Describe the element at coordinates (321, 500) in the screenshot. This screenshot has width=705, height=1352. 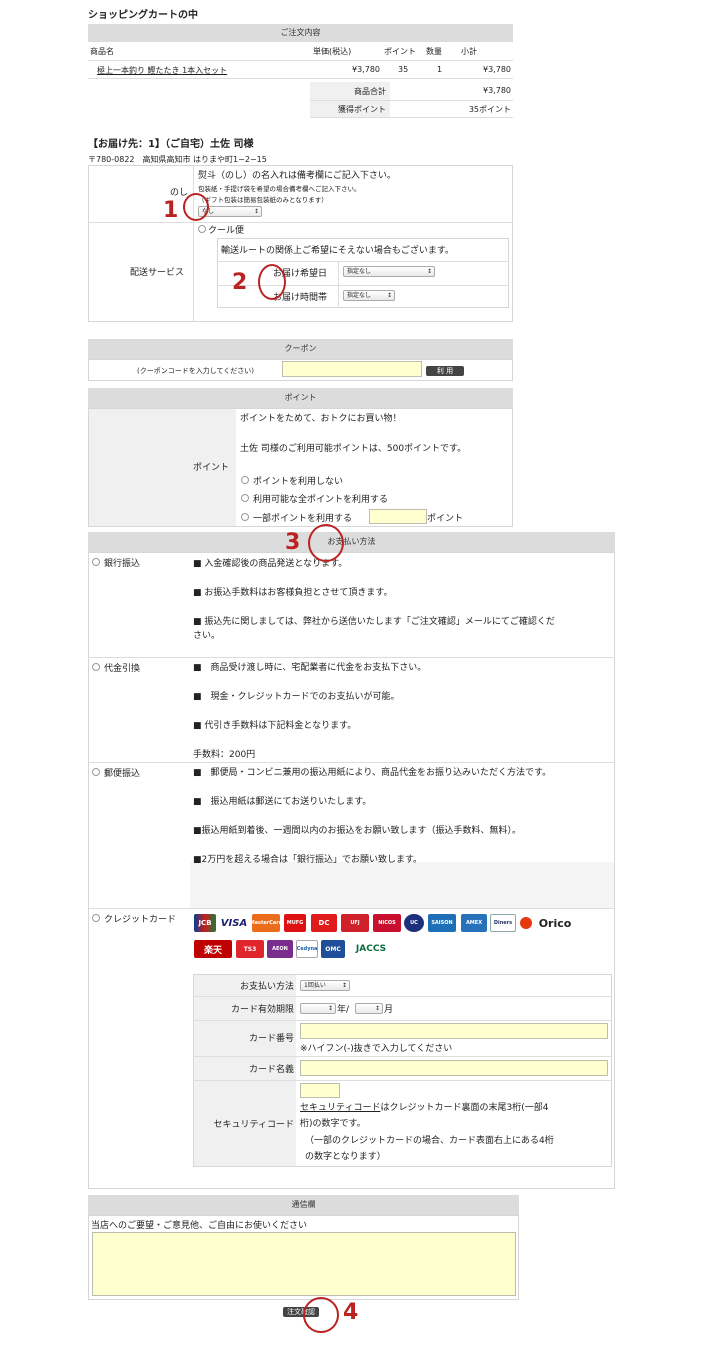
I see `points-all-label: 利用可能な全ポイントを利用する` at that location.